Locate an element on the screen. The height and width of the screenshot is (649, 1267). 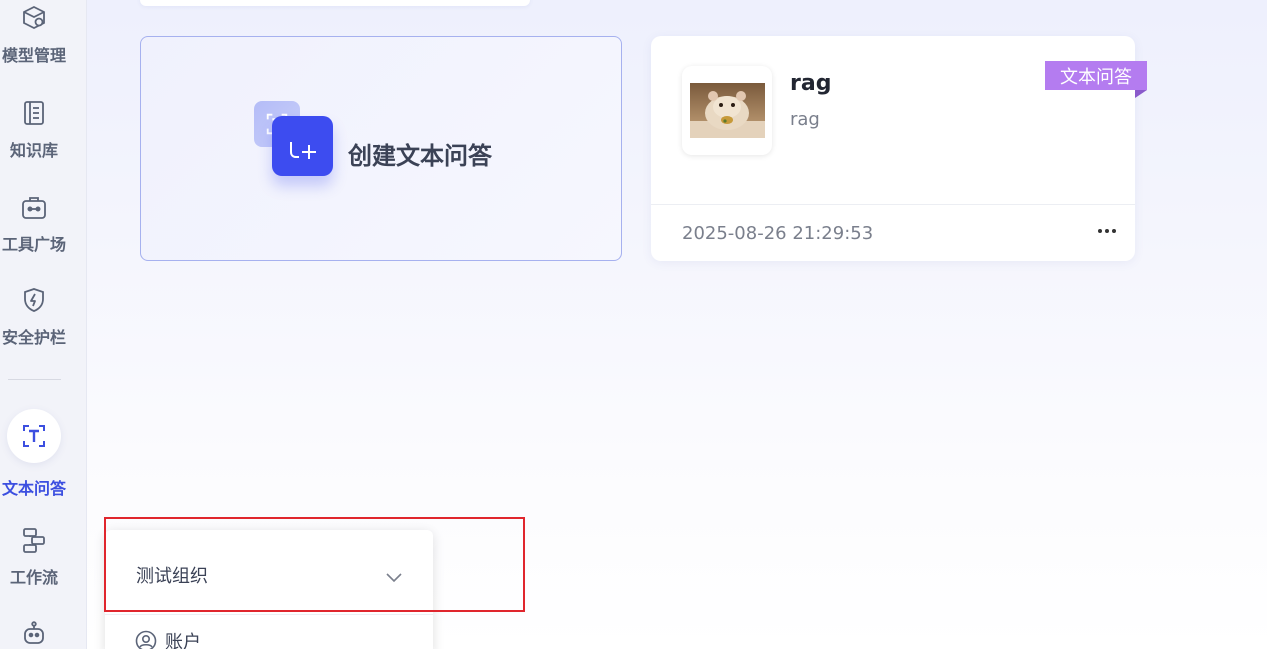
sidebar-item-label: 模型管理 is located at coordinates (33, 55).